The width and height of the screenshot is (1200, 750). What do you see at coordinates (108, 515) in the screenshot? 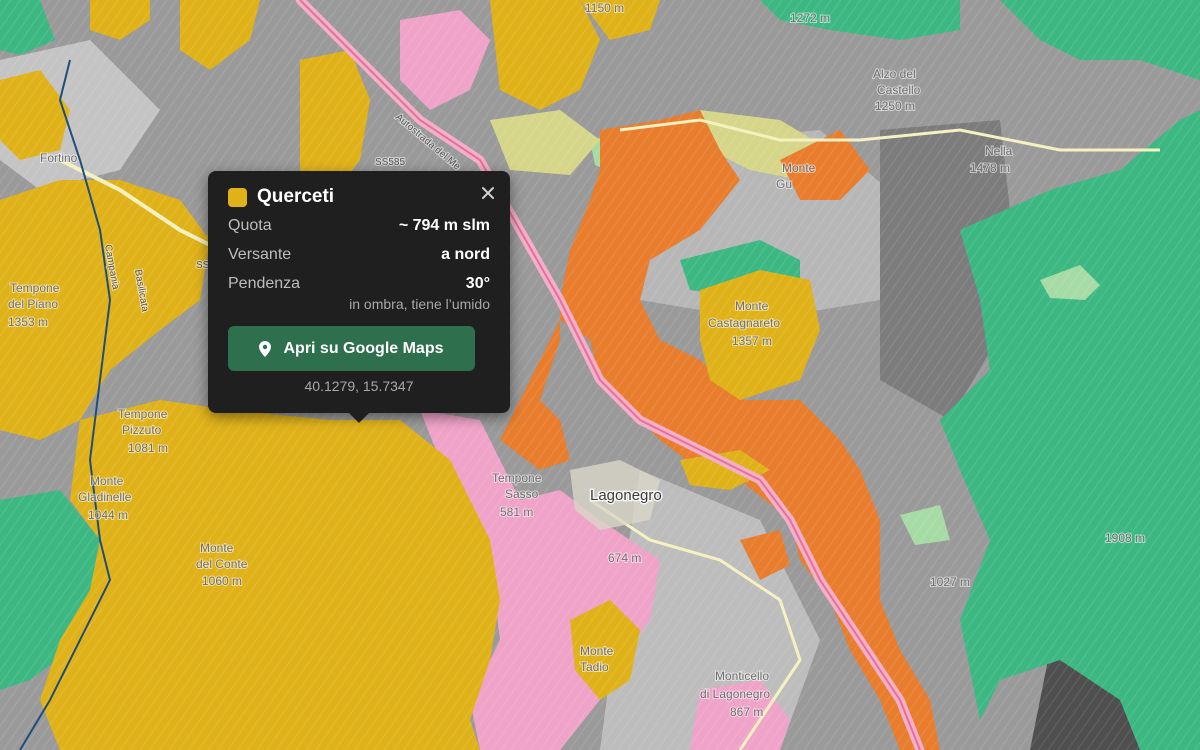
I see `elevation-label: 1044 m` at bounding box center [108, 515].